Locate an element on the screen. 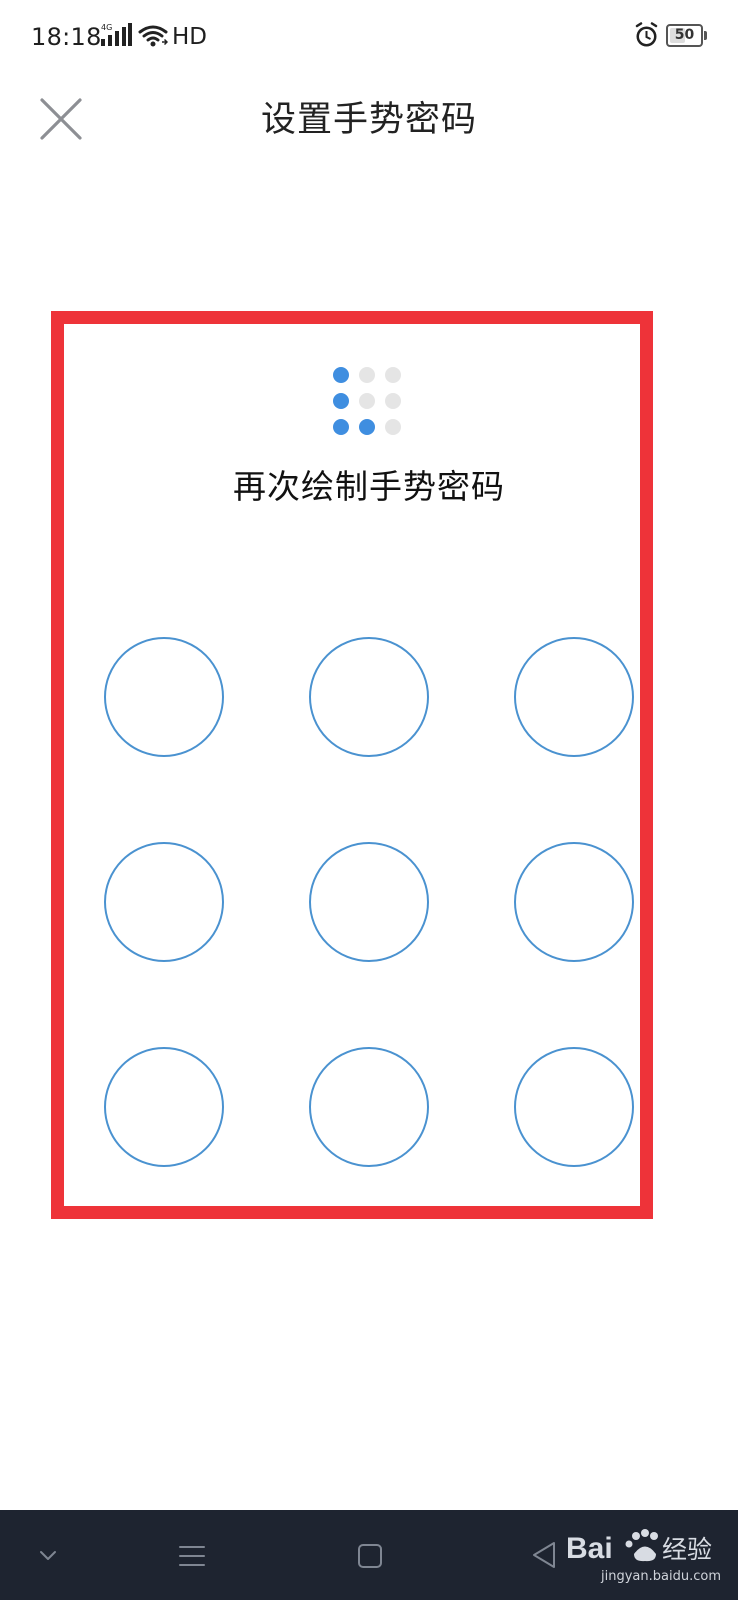 This screenshot has width=738, height=1600. back-icon is located at coordinates (545, 1555).